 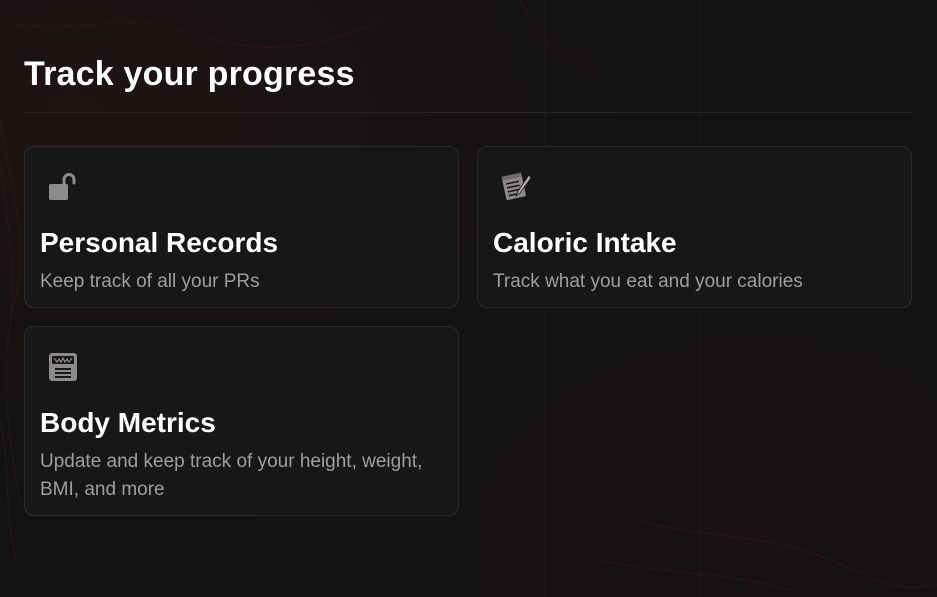 What do you see at coordinates (128, 422) in the screenshot?
I see `card-title: Body Metrics` at bounding box center [128, 422].